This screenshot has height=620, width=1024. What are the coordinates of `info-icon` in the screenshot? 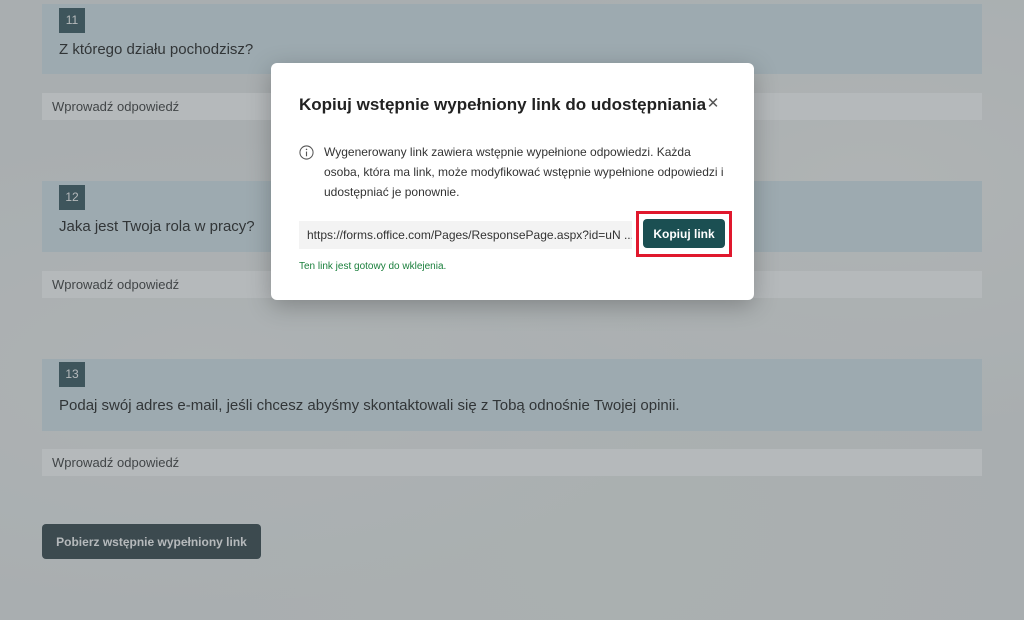 It's located at (306, 152).